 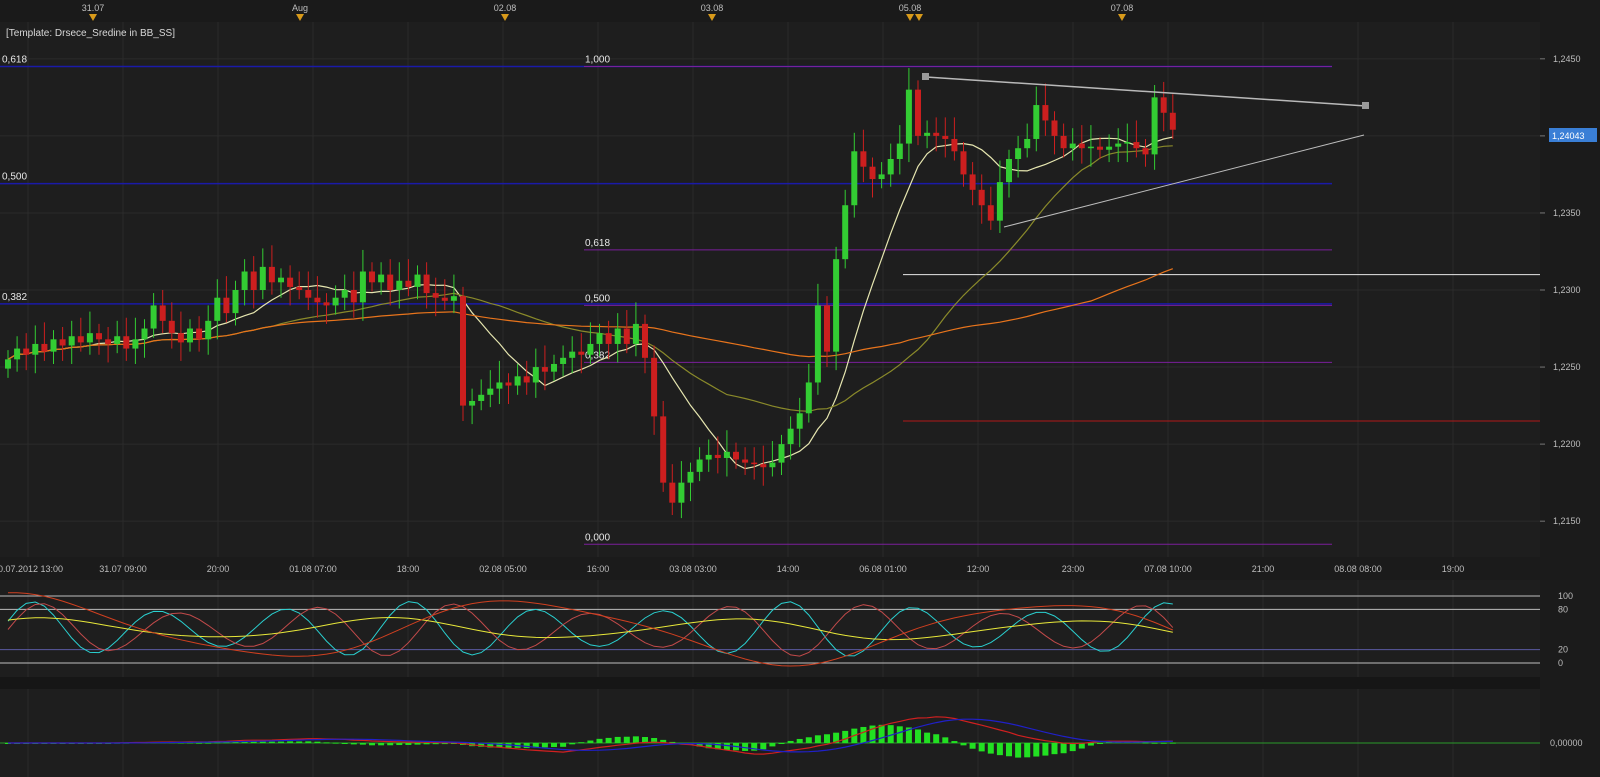 I want to click on current-price-text: 1,24043, so click(x=1568, y=136).